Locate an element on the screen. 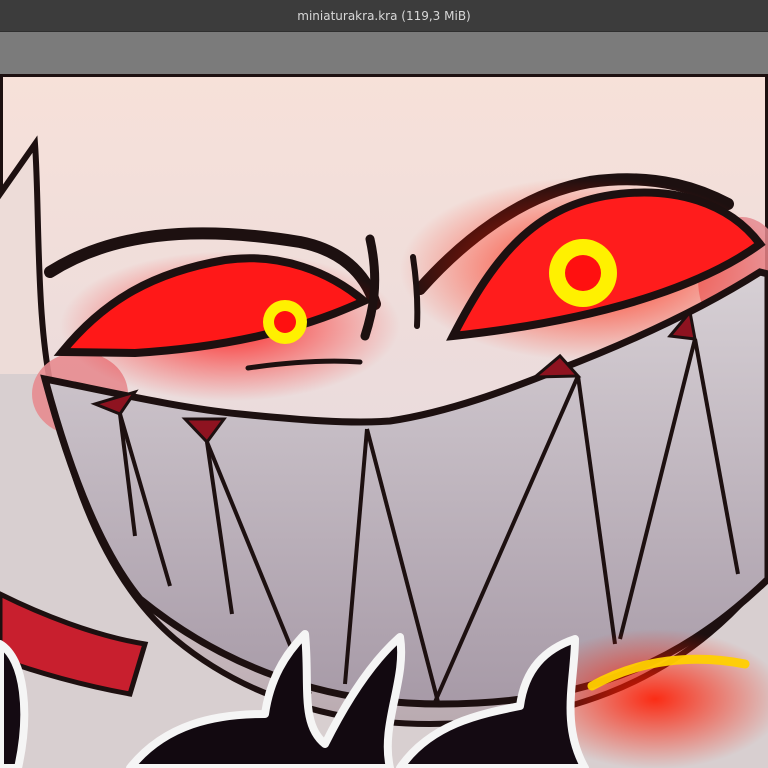  window-titlebar: miniaturakra.kra (119,3 MiB) is located at coordinates (384, 16).